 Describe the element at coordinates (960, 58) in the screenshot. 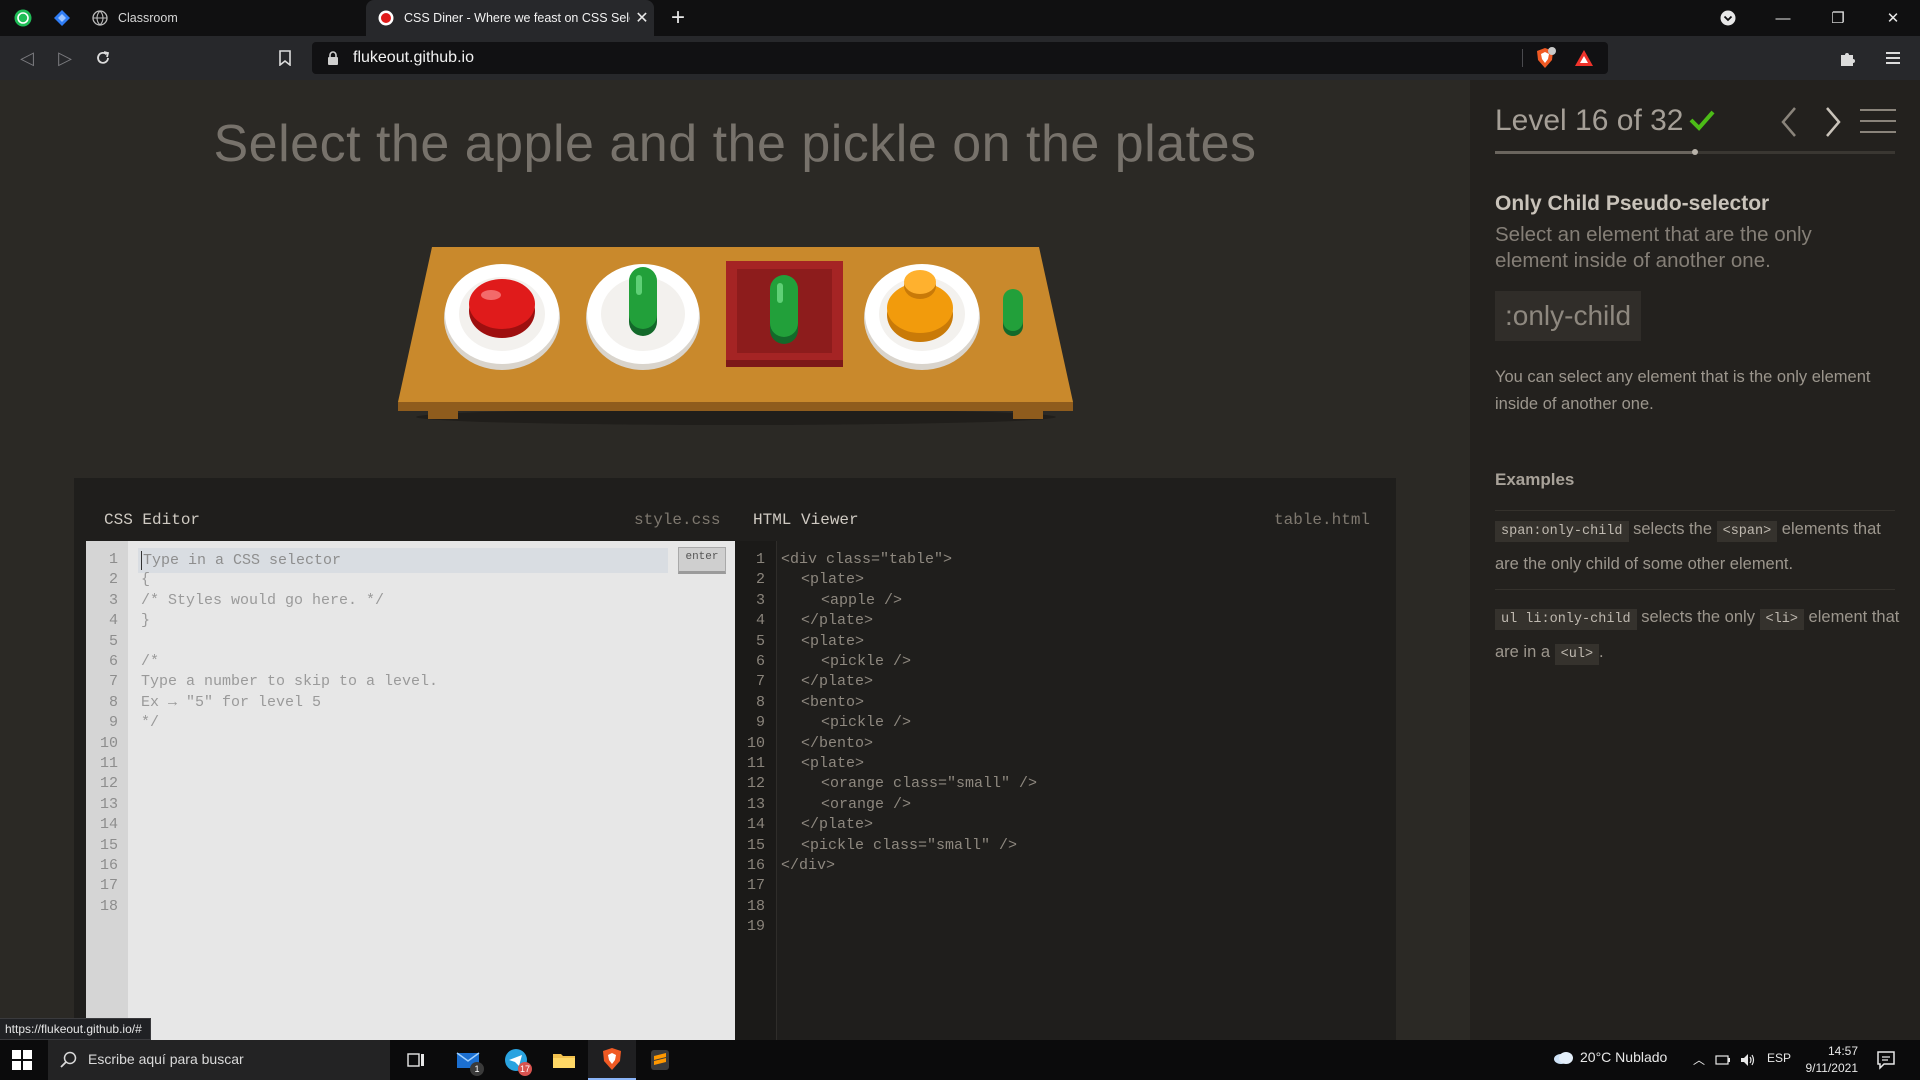

I see `address-bar: flukeout.github.io` at that location.